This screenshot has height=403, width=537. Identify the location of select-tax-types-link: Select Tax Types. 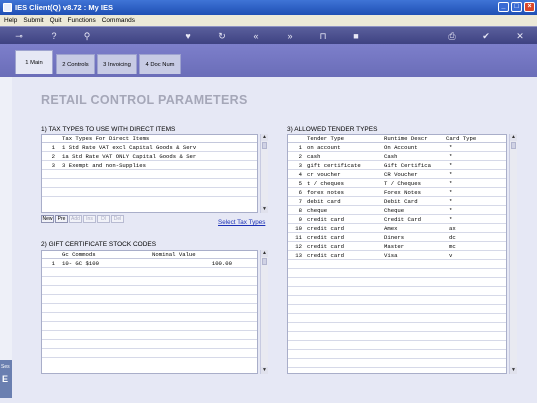
(241, 222).